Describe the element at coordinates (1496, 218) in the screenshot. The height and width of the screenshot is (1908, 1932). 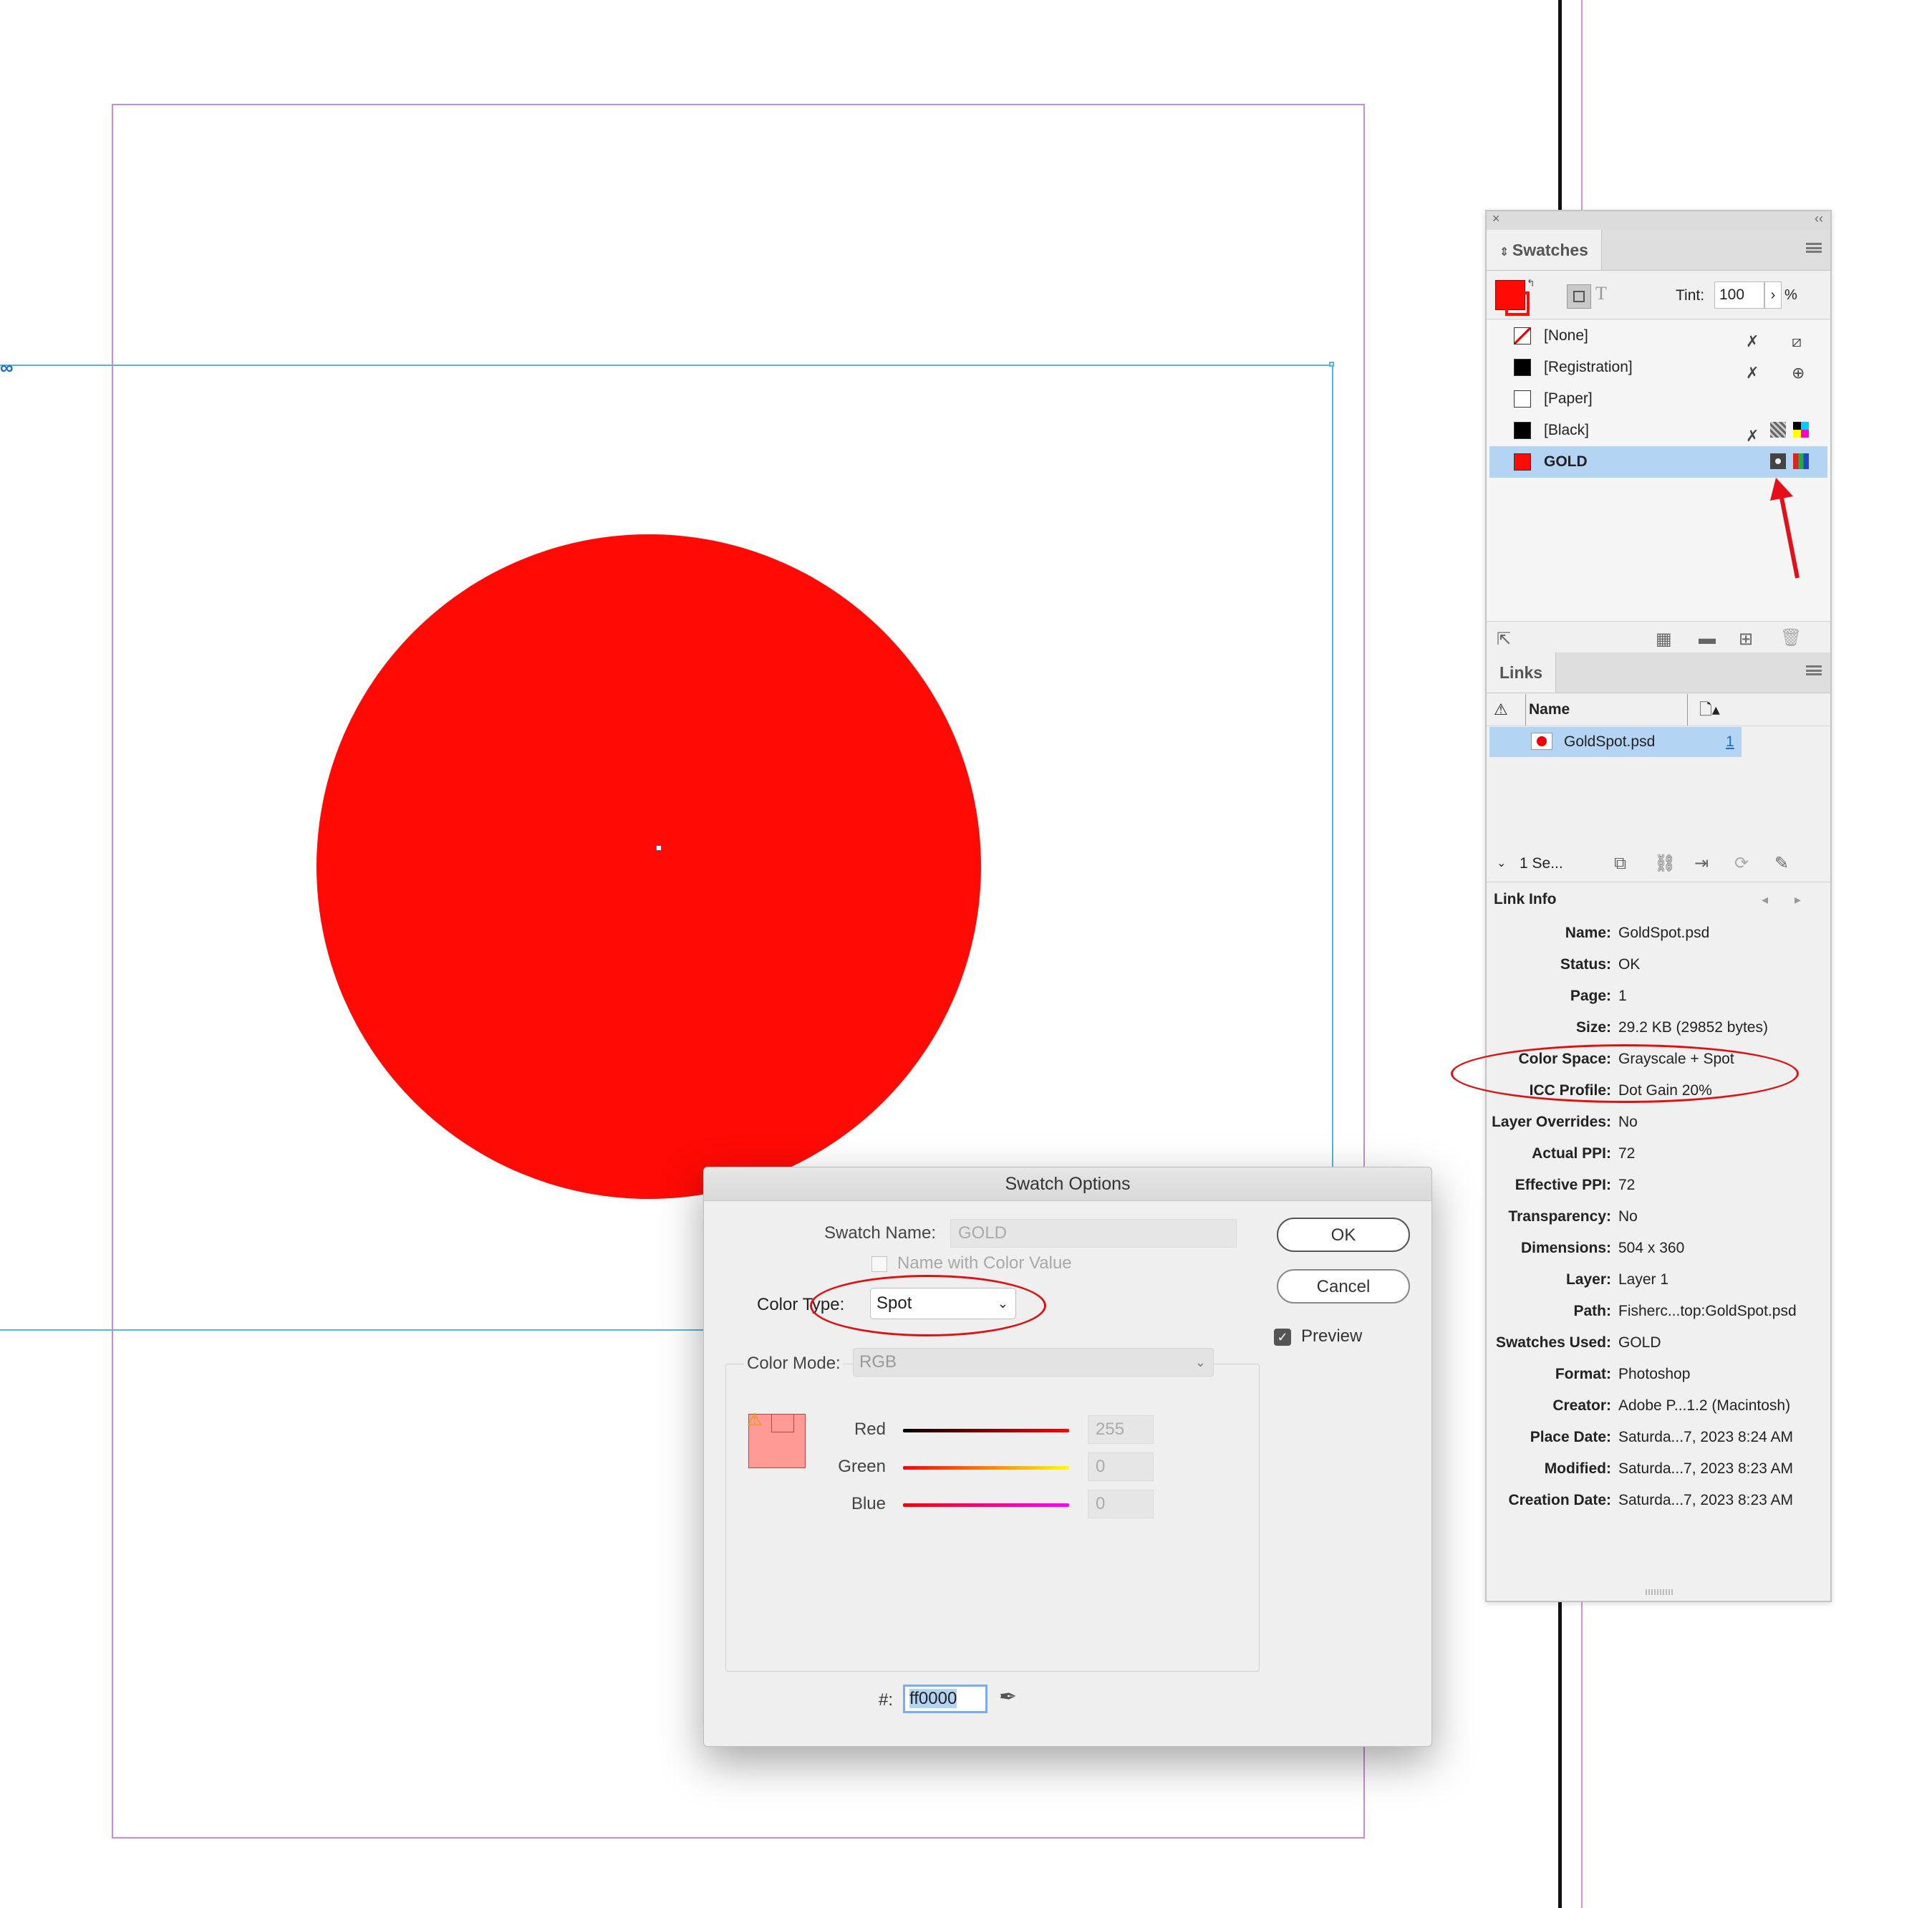
I see `close-icon: ×` at that location.